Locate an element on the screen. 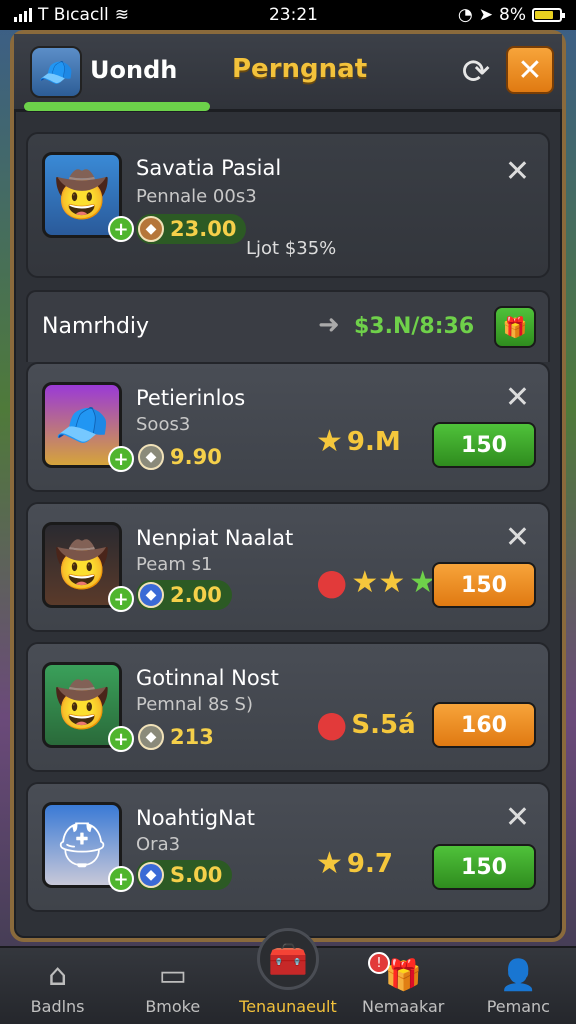 This screenshot has width=576, height=1024. carrier-label: T Bıcacll is located at coordinates (73, 15).